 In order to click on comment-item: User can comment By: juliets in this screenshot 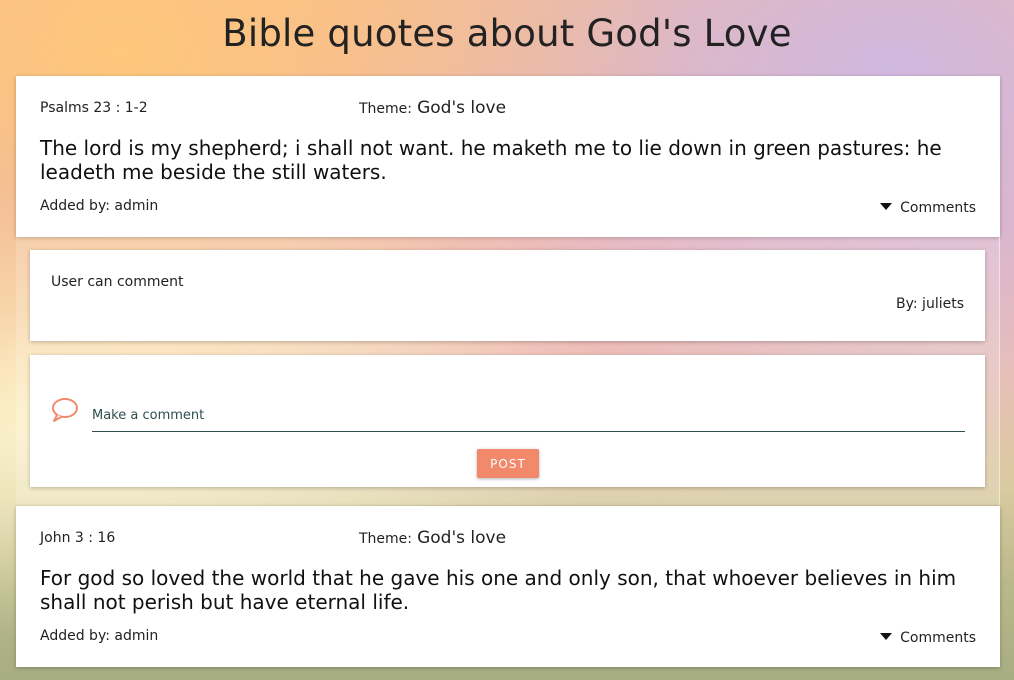, I will do `click(507, 295)`.